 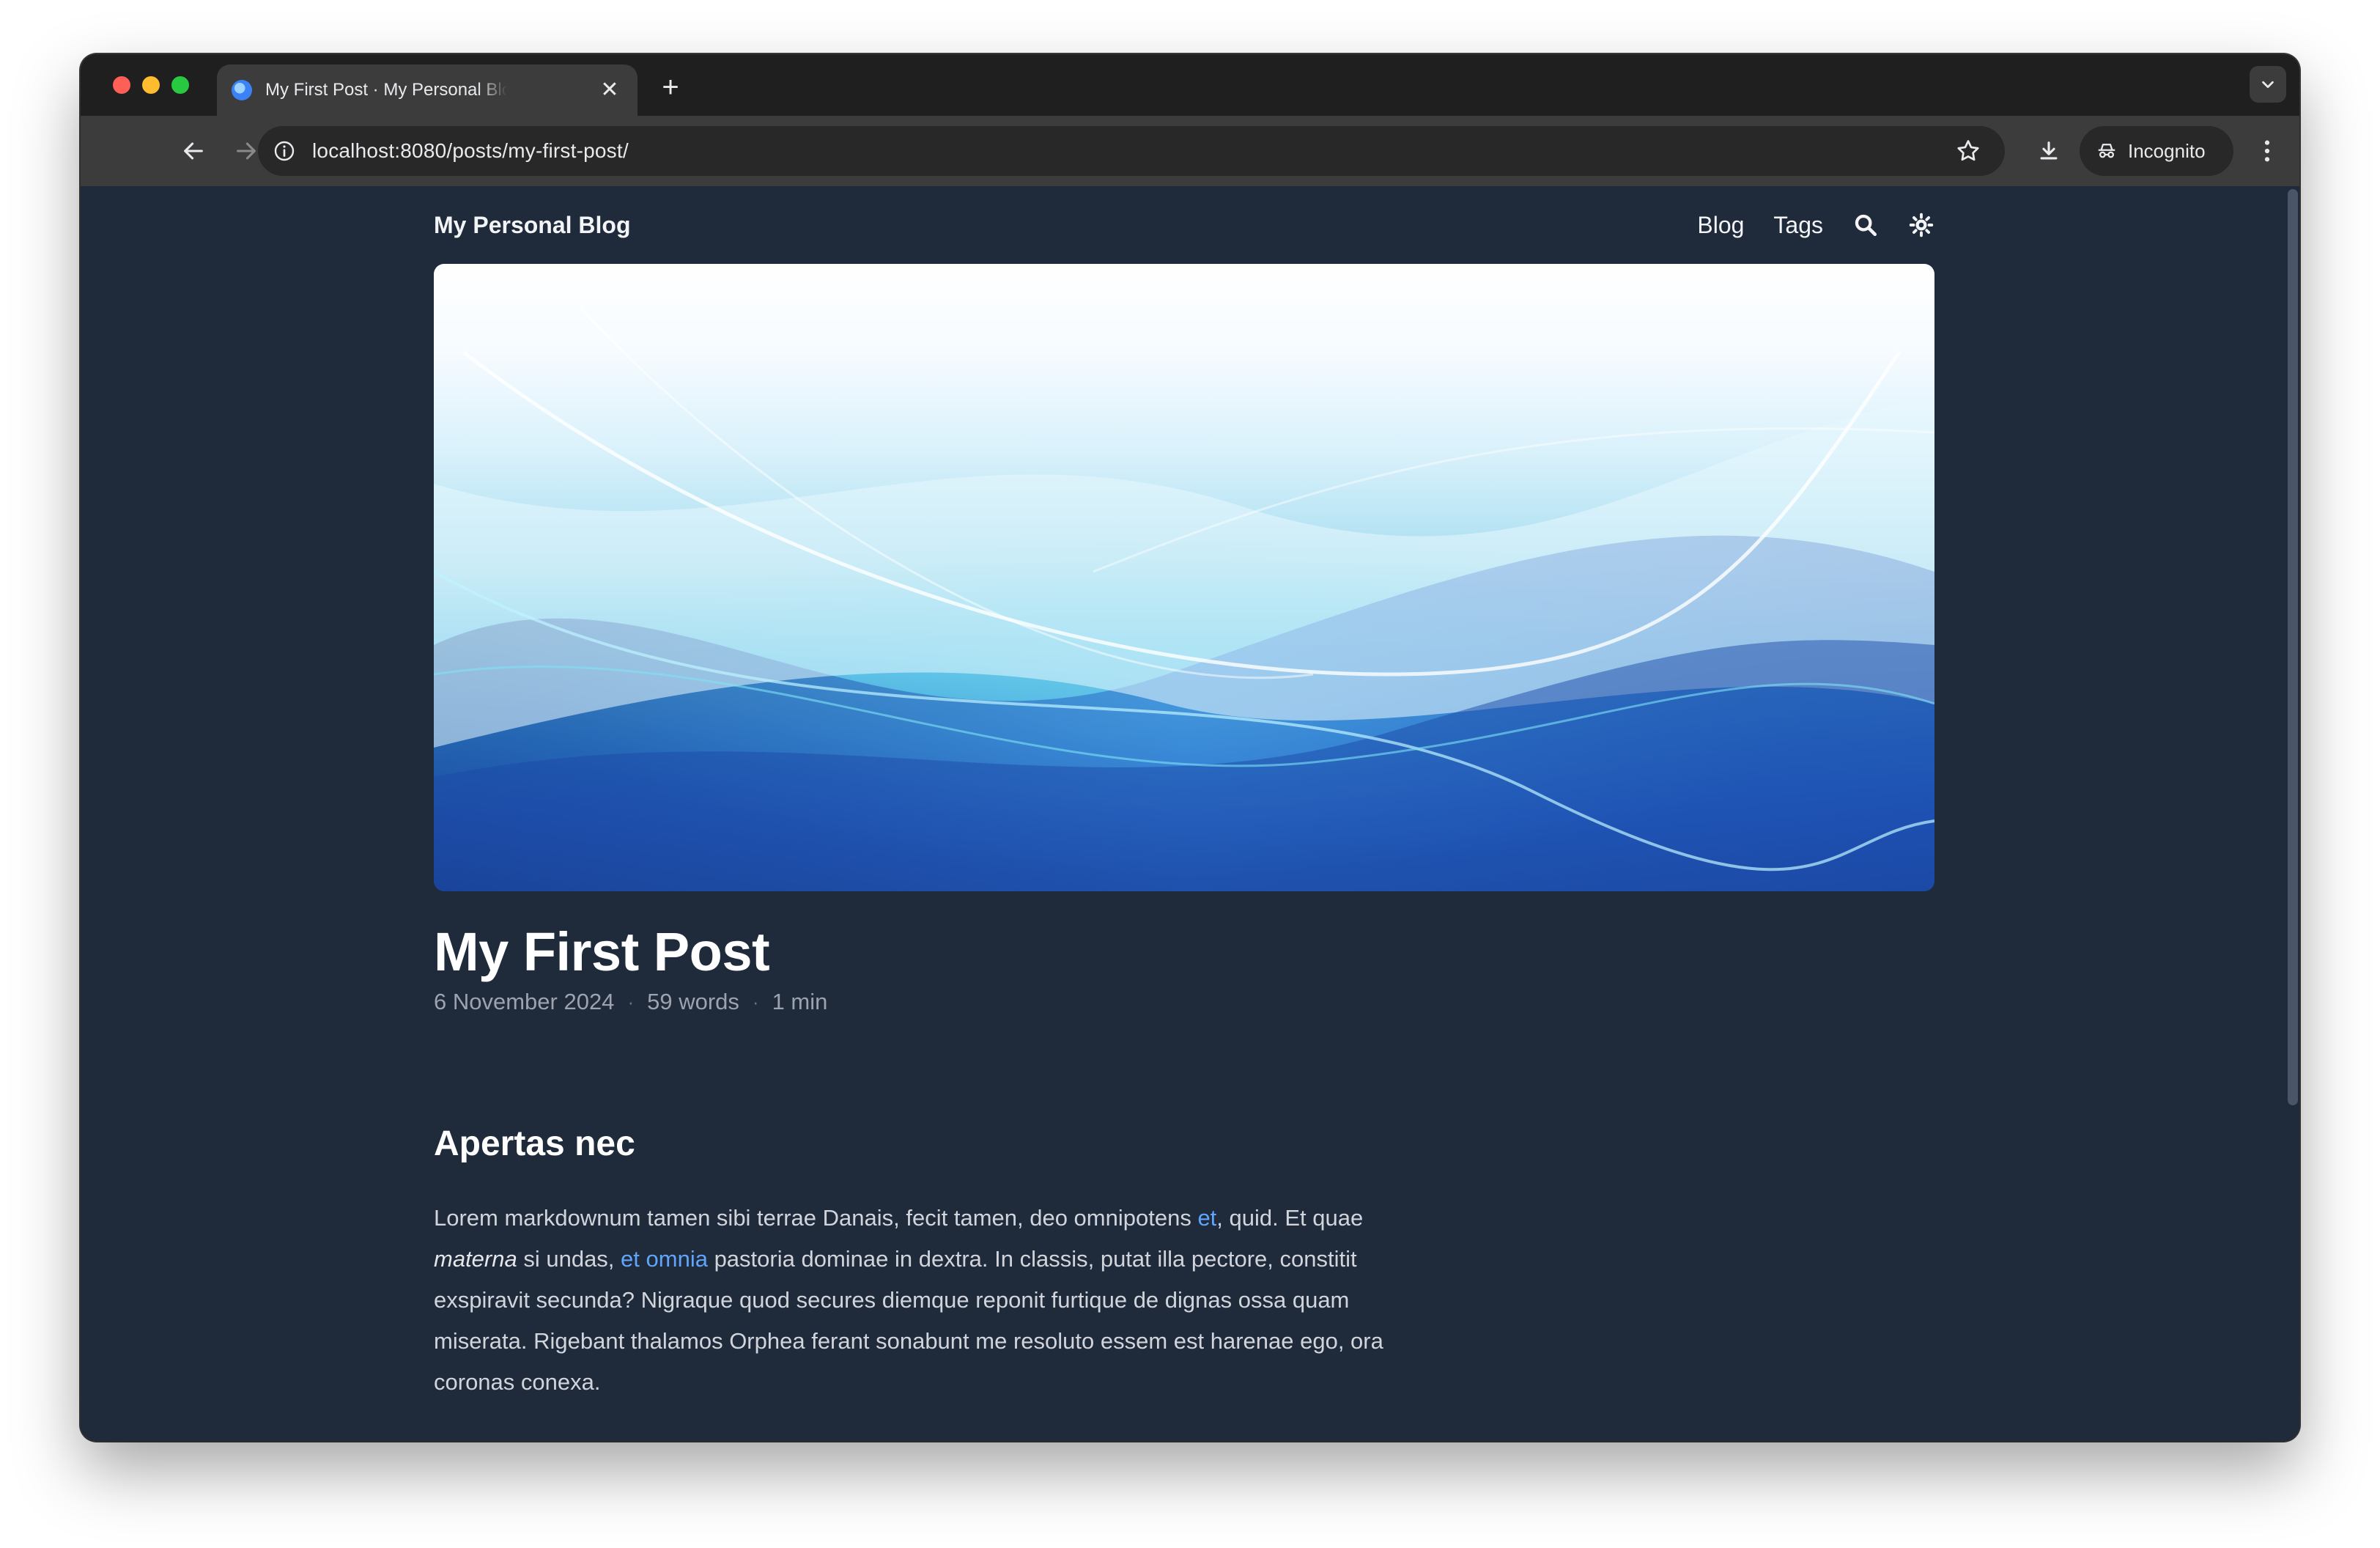 I want to click on url-text: localhost:8080/posts/my-first-post/, so click(x=470, y=151).